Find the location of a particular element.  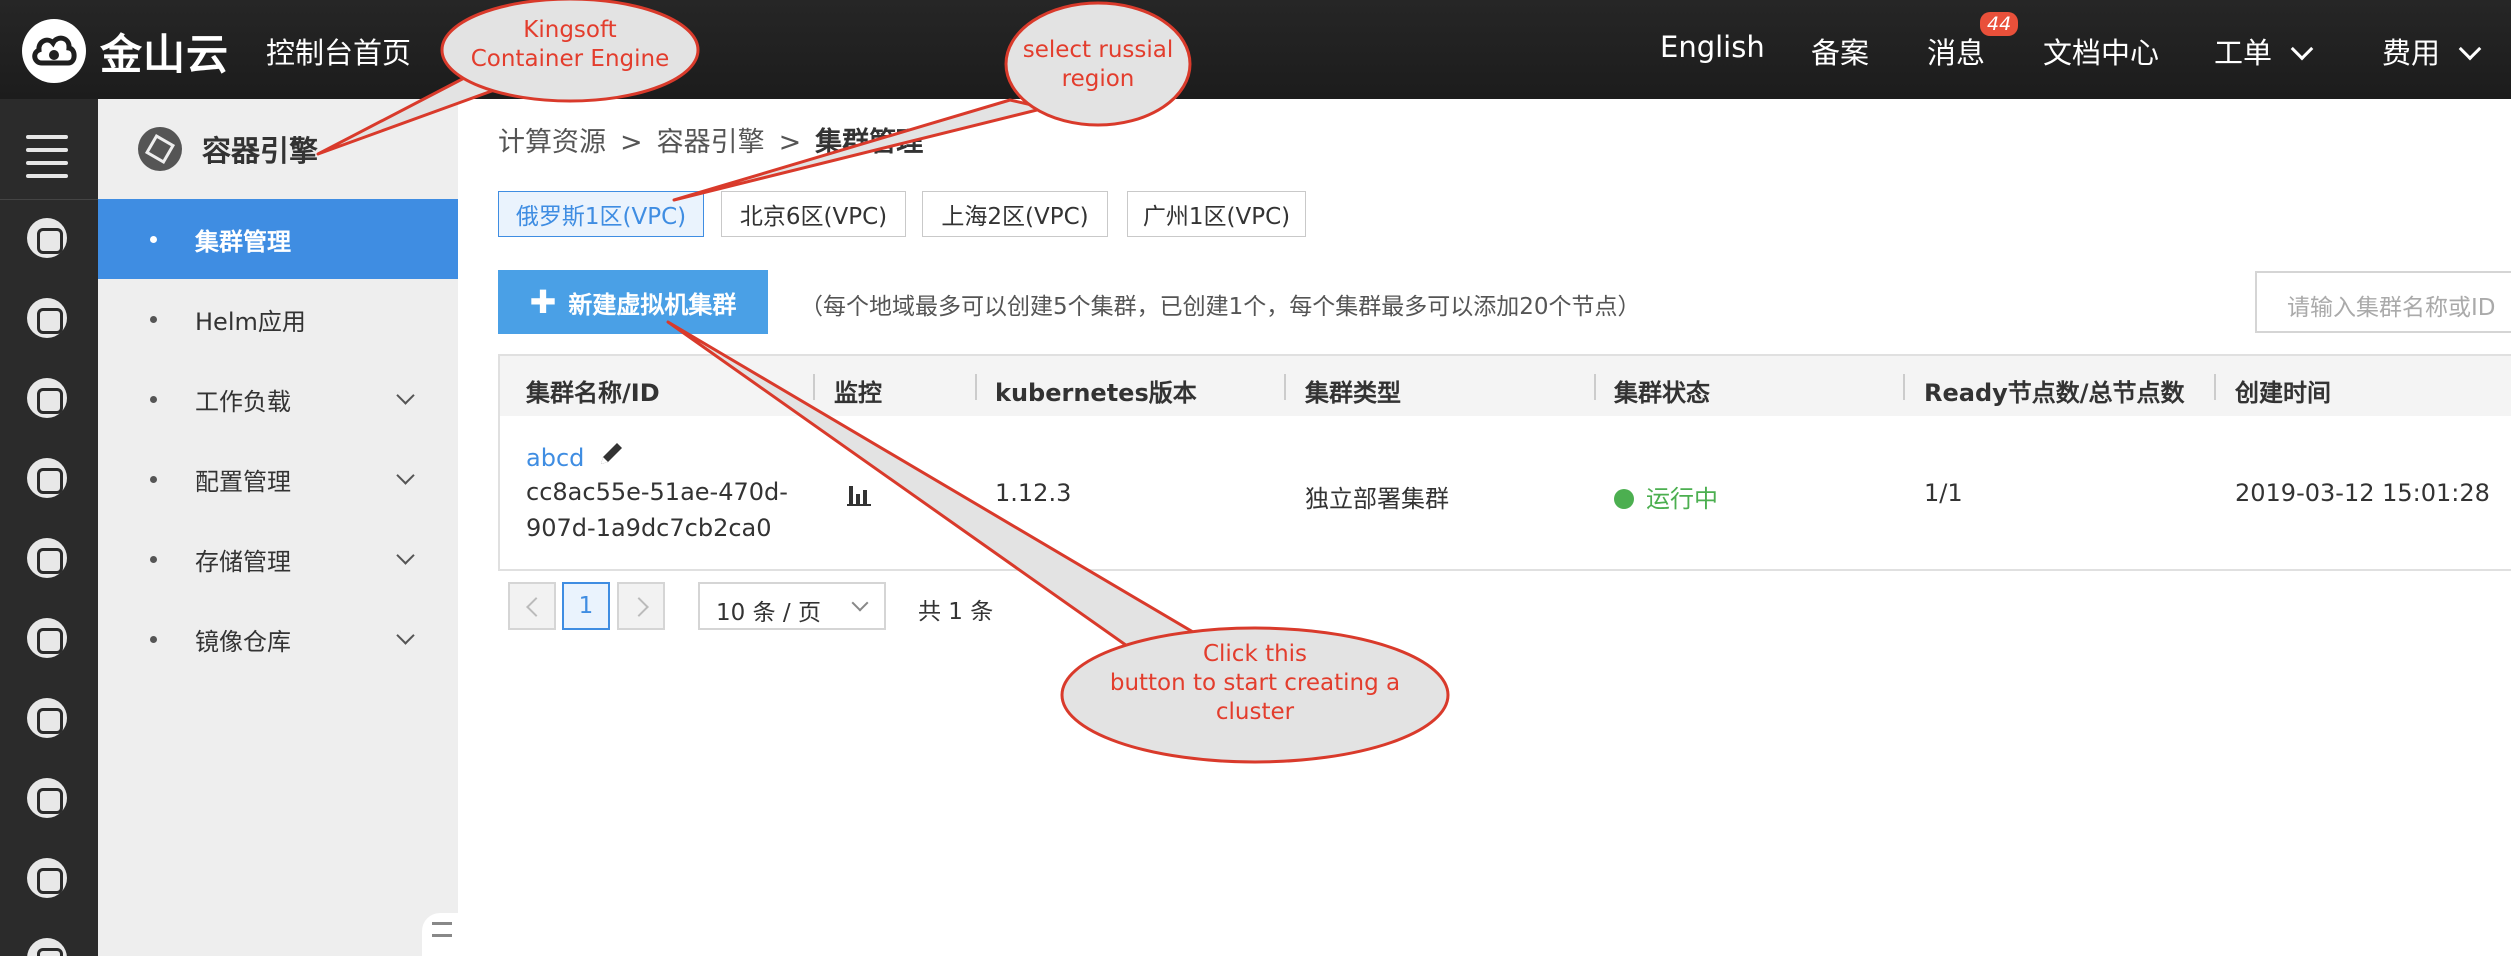

sidebar-item-label: 集群管理 is located at coordinates (243, 241).